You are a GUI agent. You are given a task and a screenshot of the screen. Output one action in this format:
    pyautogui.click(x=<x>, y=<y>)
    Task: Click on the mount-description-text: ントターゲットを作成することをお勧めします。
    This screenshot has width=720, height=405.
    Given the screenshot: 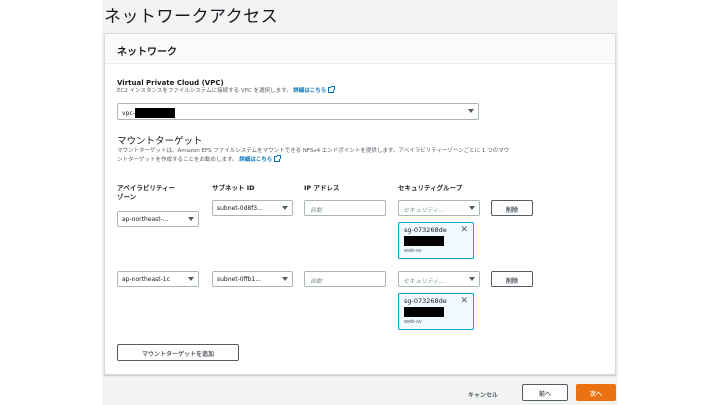 What is the action you would take?
    pyautogui.click(x=177, y=160)
    